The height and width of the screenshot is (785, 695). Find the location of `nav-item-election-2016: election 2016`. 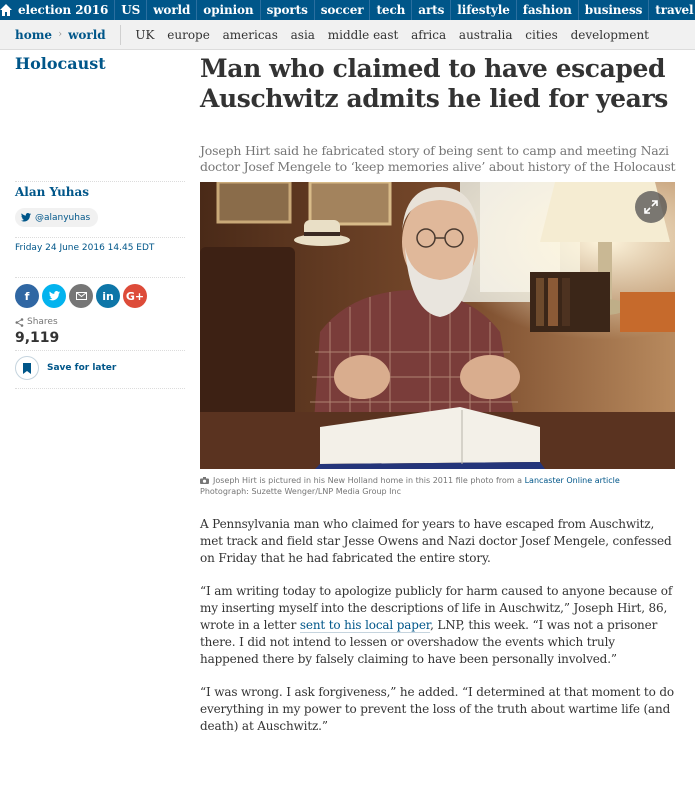

nav-item-election-2016: election 2016 is located at coordinates (63, 10).